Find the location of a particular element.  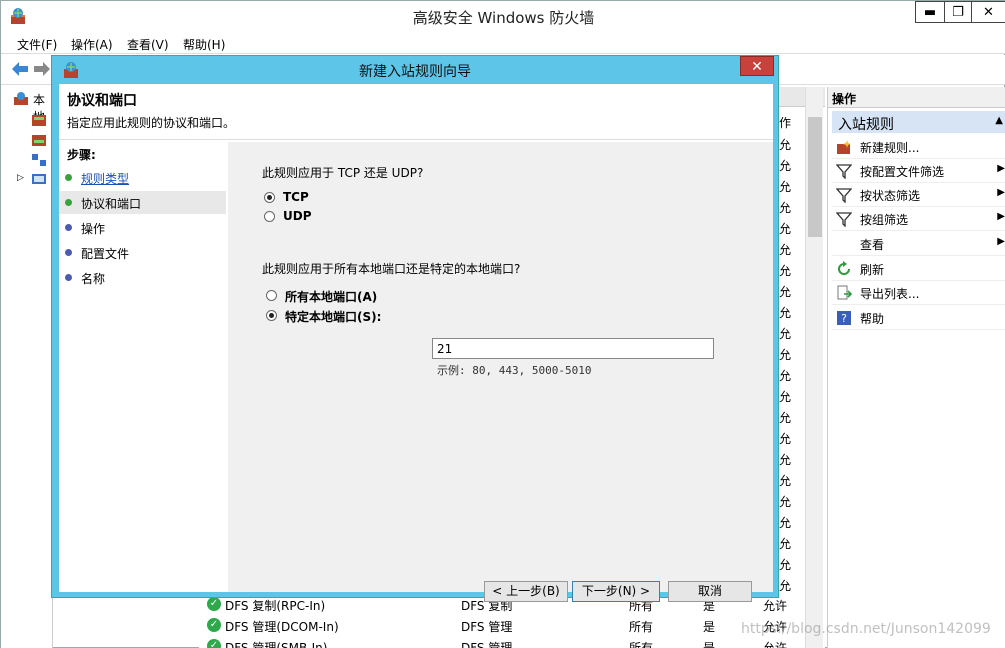

steps-panel: 步骤: 规则类型 协议和端口 操作 配置文件 名称 is located at coordinates (142, 367).